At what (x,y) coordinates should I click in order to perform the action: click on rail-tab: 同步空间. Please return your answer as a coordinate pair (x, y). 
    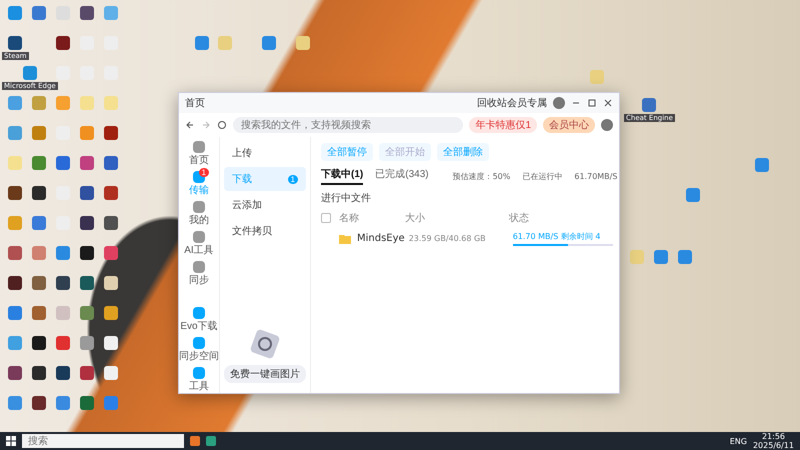
    Looking at the image, I should click on (199, 350).